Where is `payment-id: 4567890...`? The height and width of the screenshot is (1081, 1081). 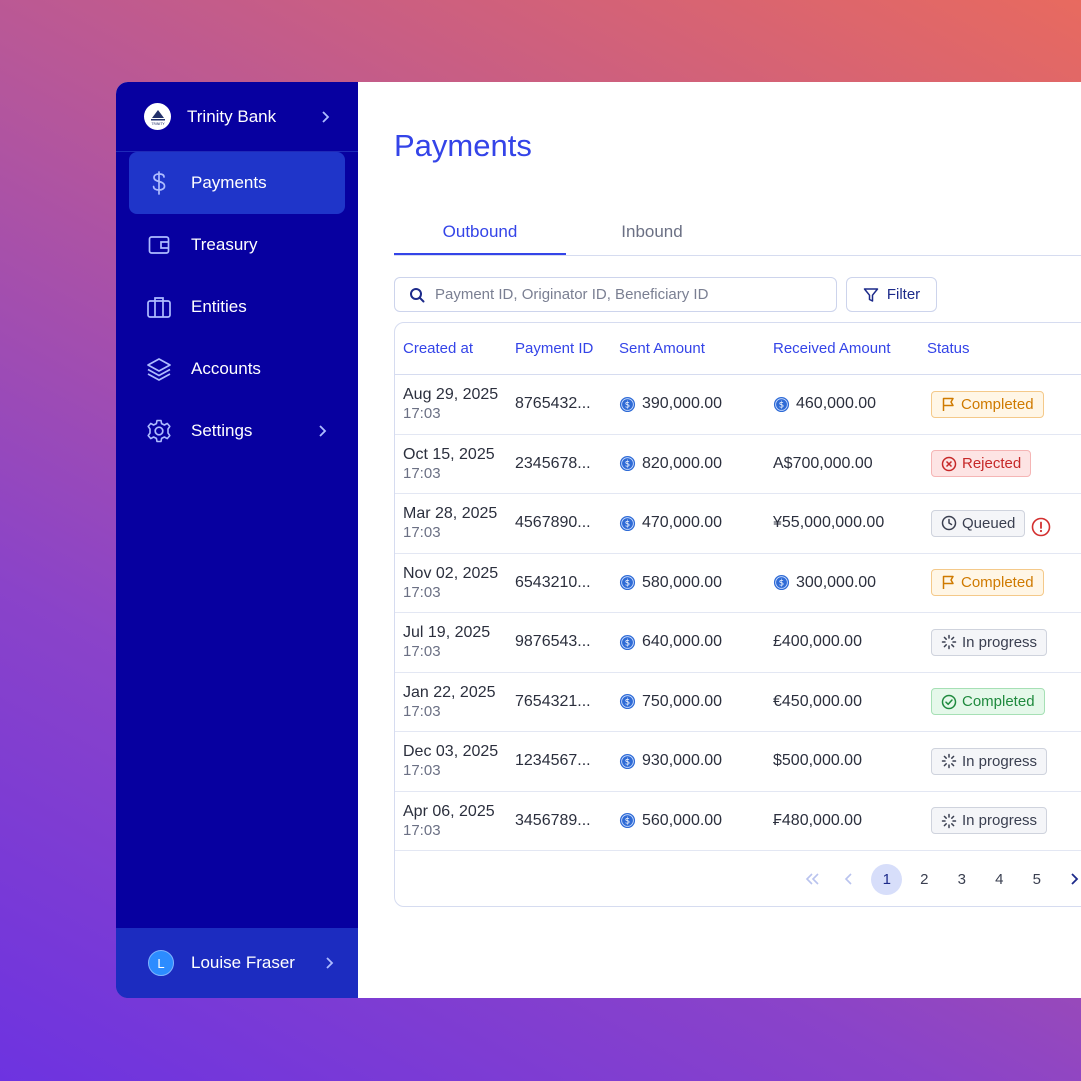 payment-id: 4567890... is located at coordinates (553, 523).